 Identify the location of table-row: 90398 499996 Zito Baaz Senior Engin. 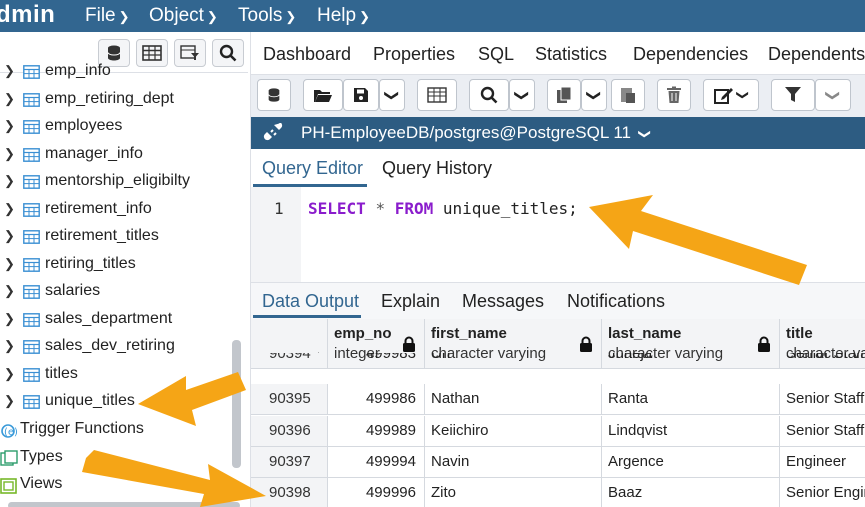
(558, 492).